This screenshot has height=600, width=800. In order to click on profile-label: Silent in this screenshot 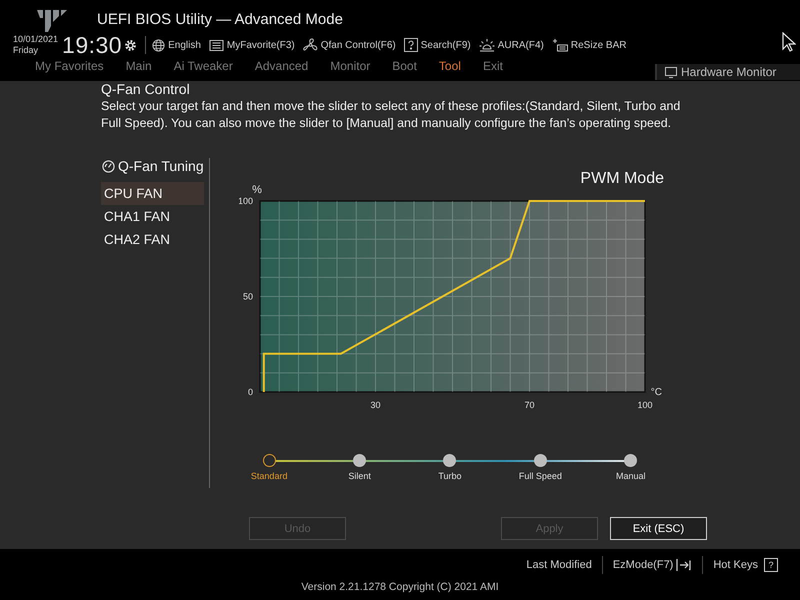, I will do `click(359, 476)`.